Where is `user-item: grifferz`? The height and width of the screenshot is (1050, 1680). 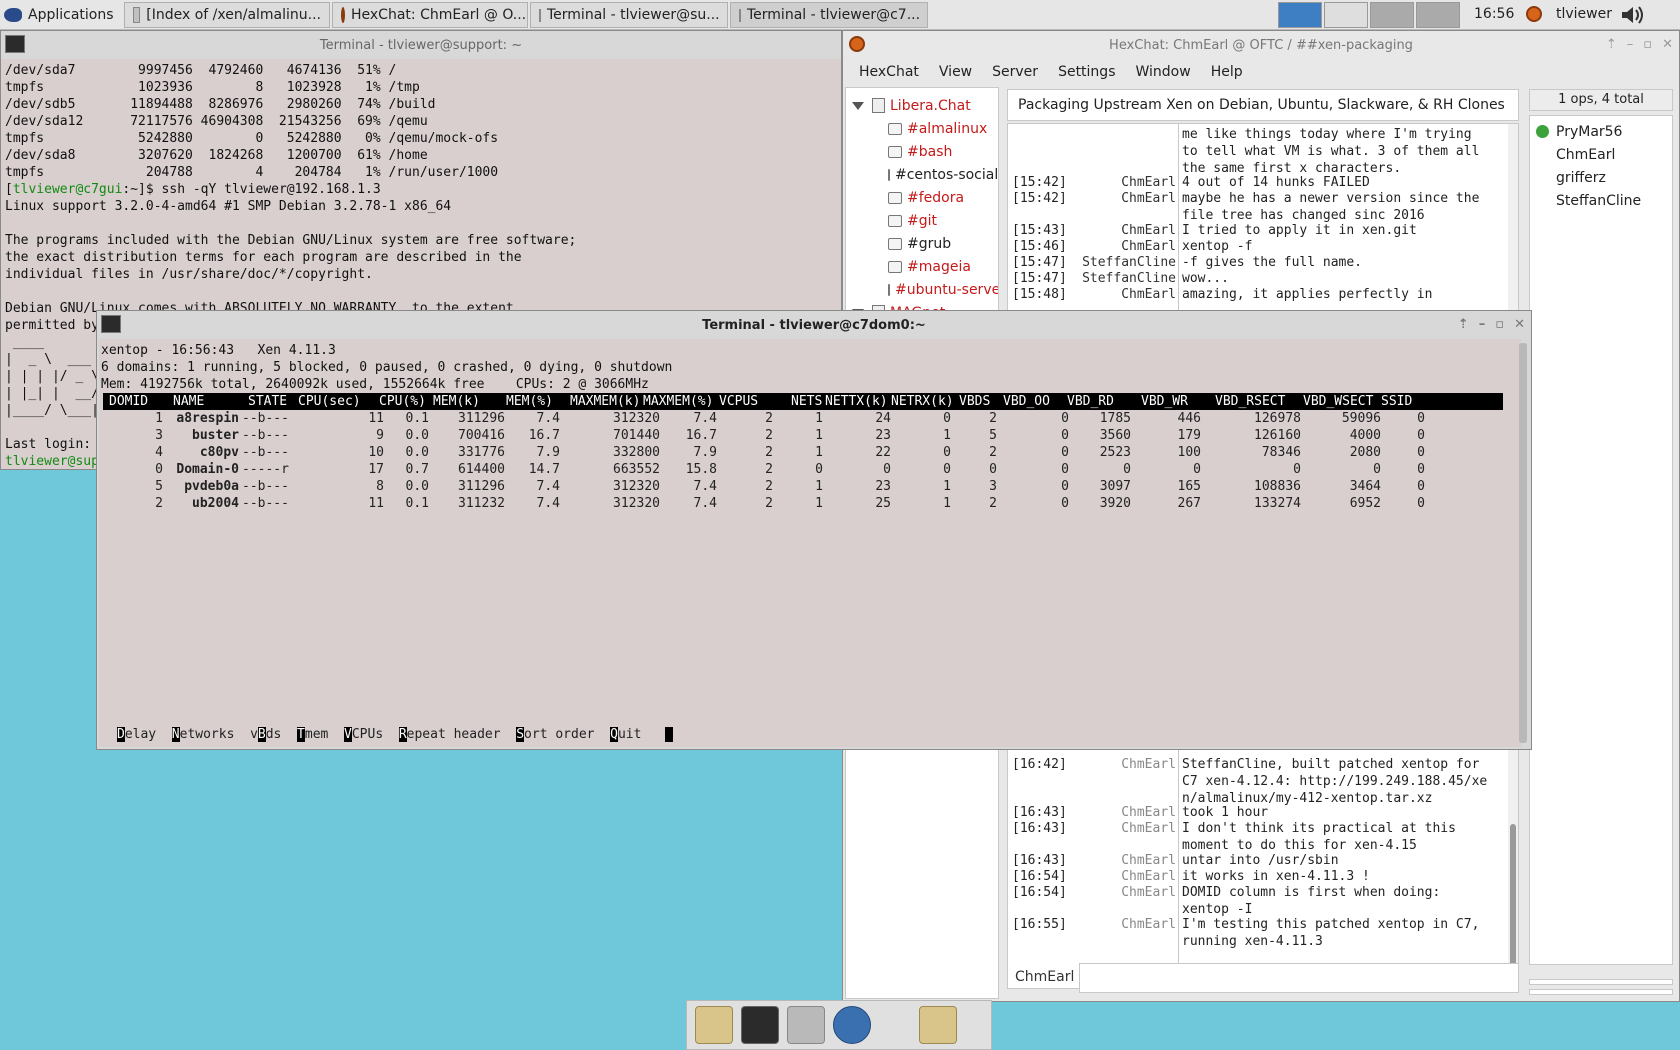
user-item: grifferz is located at coordinates (1601, 177).